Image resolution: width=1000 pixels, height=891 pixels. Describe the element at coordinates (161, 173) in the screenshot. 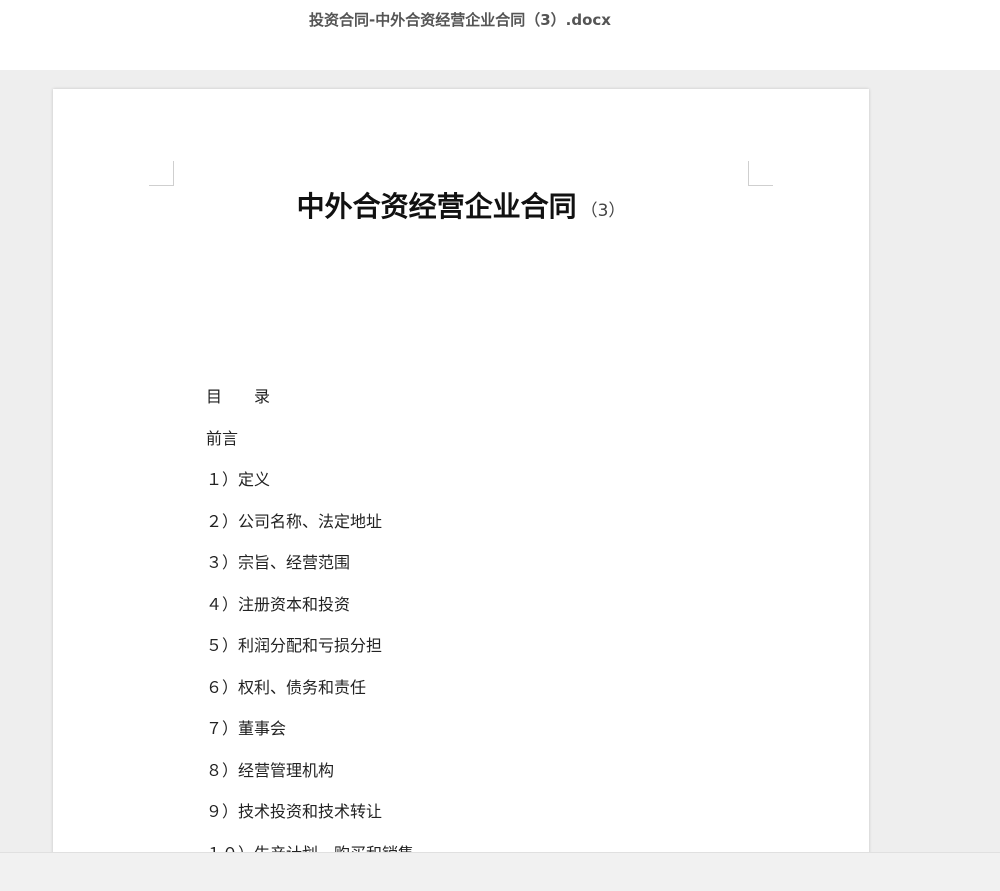

I see `margin-corner-mark-left` at that location.